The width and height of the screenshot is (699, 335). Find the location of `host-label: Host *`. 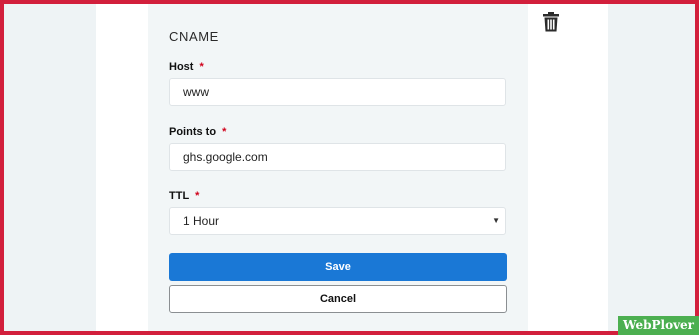

host-label: Host * is located at coordinates (186, 67).